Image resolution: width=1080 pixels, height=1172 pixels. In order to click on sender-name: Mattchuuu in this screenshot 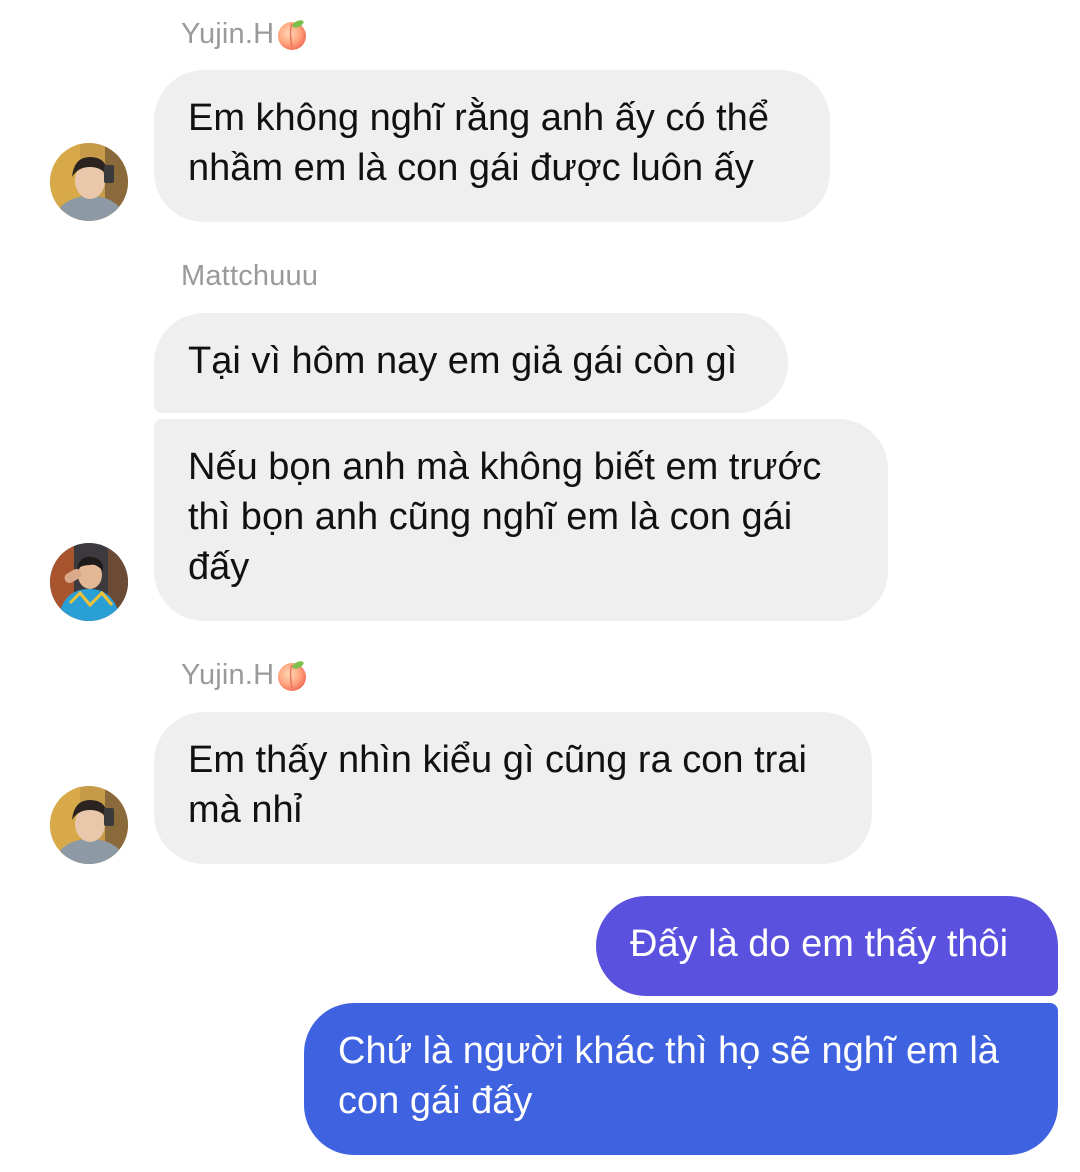, I will do `click(249, 276)`.